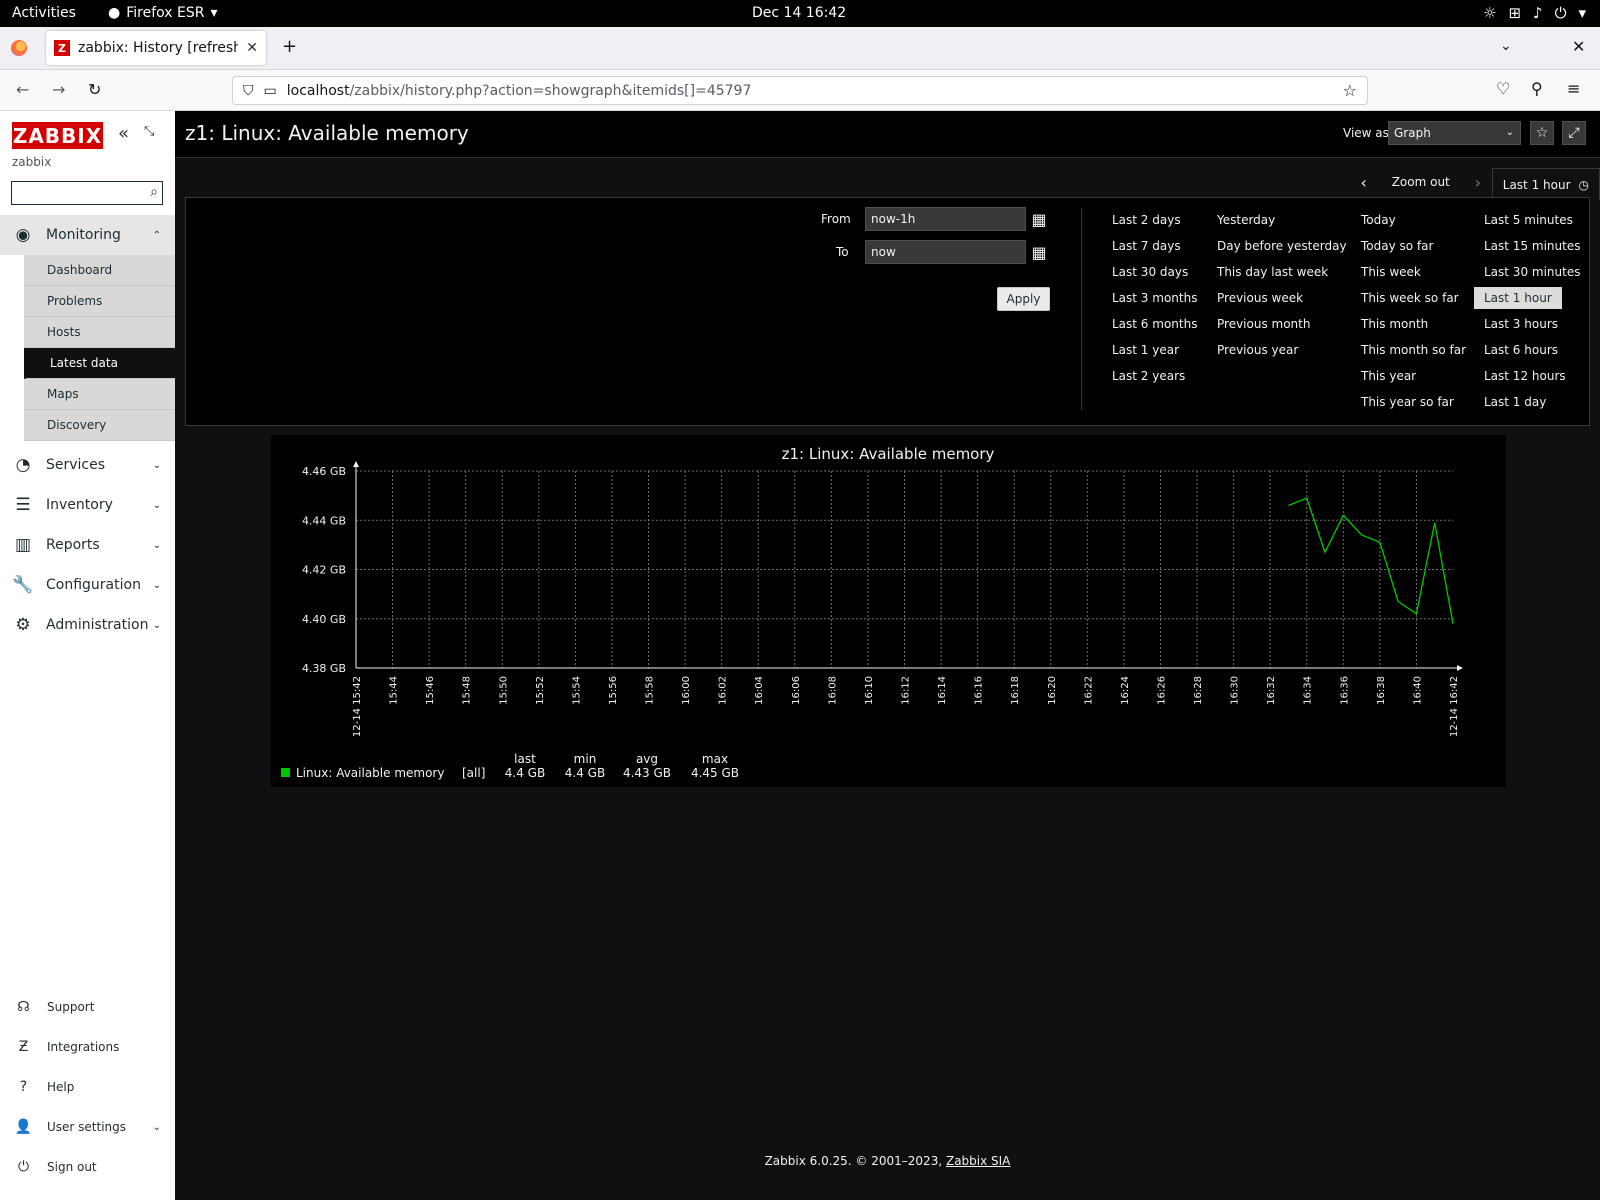  Describe the element at coordinates (87, 235) in the screenshot. I see `menu-monitoring: ◉ Monitoring ⌃` at that location.